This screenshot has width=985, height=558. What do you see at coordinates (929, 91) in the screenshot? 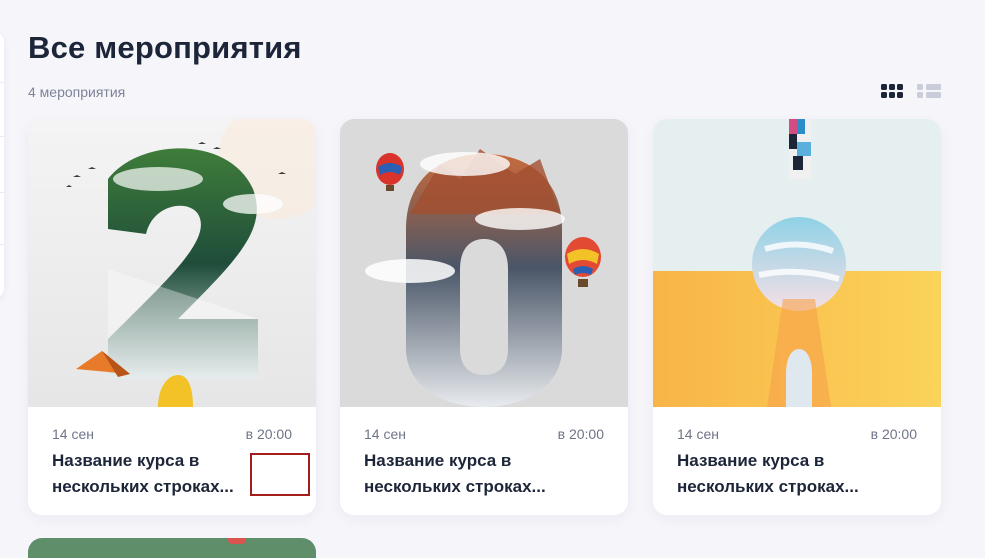
I see `list-view-button` at bounding box center [929, 91].